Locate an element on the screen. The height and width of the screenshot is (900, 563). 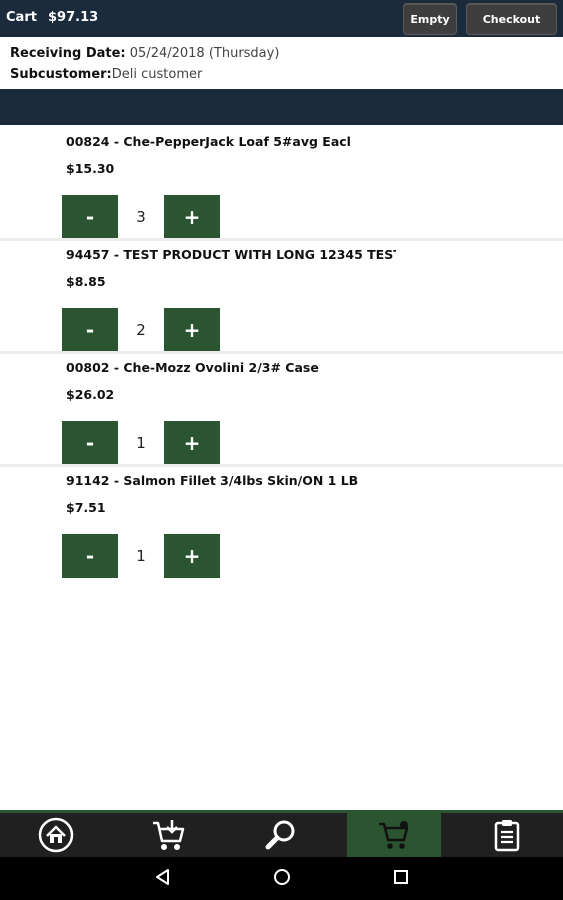
home-circle-icon is located at coordinates (282, 879).